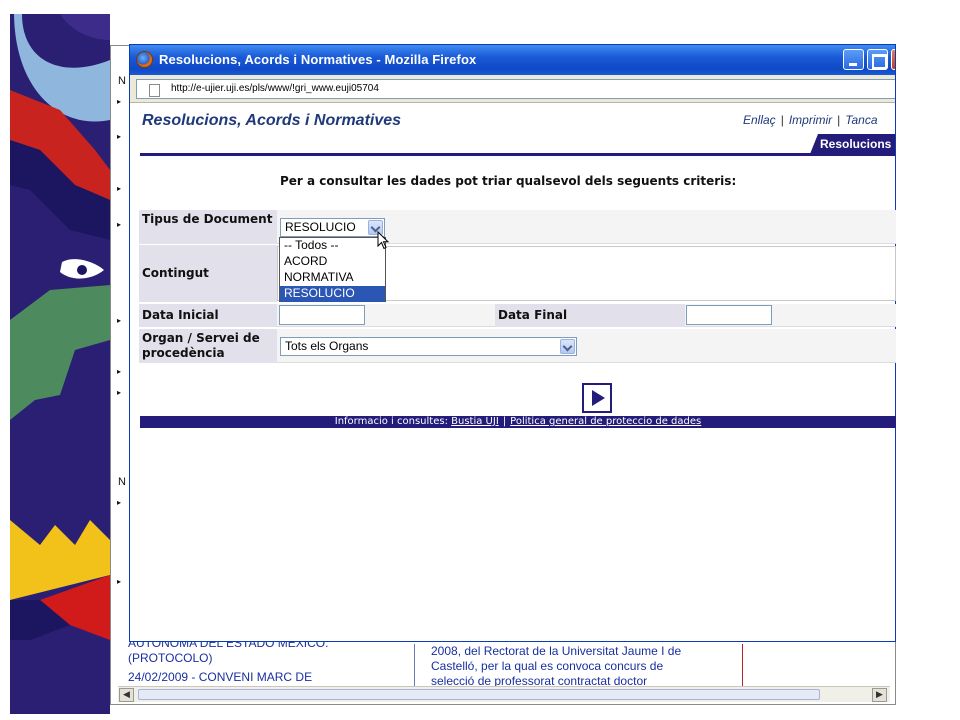 The image size is (960, 720). What do you see at coordinates (479, 694) in the screenshot?
I see `scrollbar-thumb` at bounding box center [479, 694].